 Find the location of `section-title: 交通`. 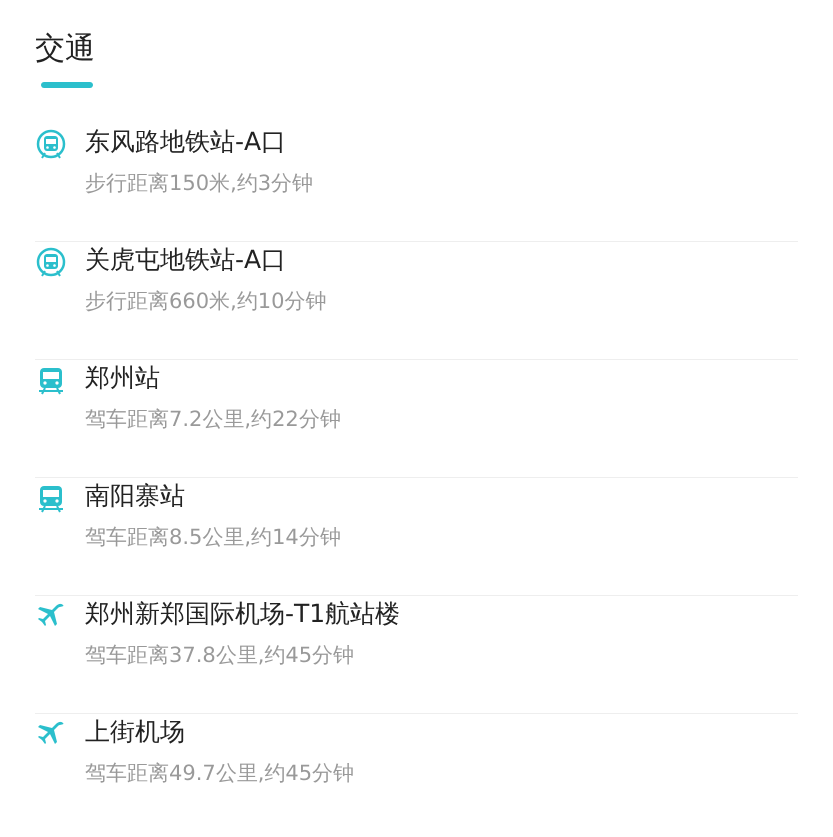

section-title: 交通 is located at coordinates (65, 49).